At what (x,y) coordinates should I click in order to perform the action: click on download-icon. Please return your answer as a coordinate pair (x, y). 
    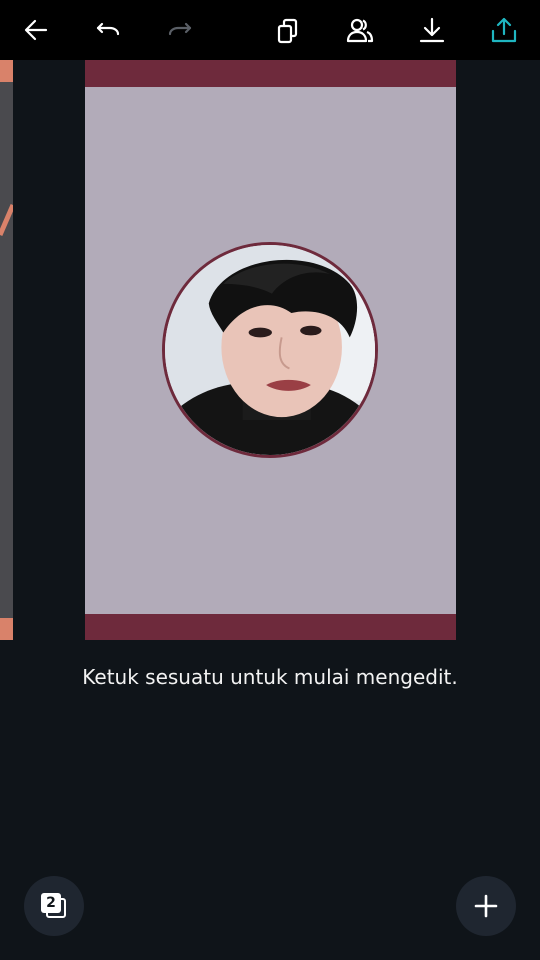
    Looking at the image, I should click on (432, 30).